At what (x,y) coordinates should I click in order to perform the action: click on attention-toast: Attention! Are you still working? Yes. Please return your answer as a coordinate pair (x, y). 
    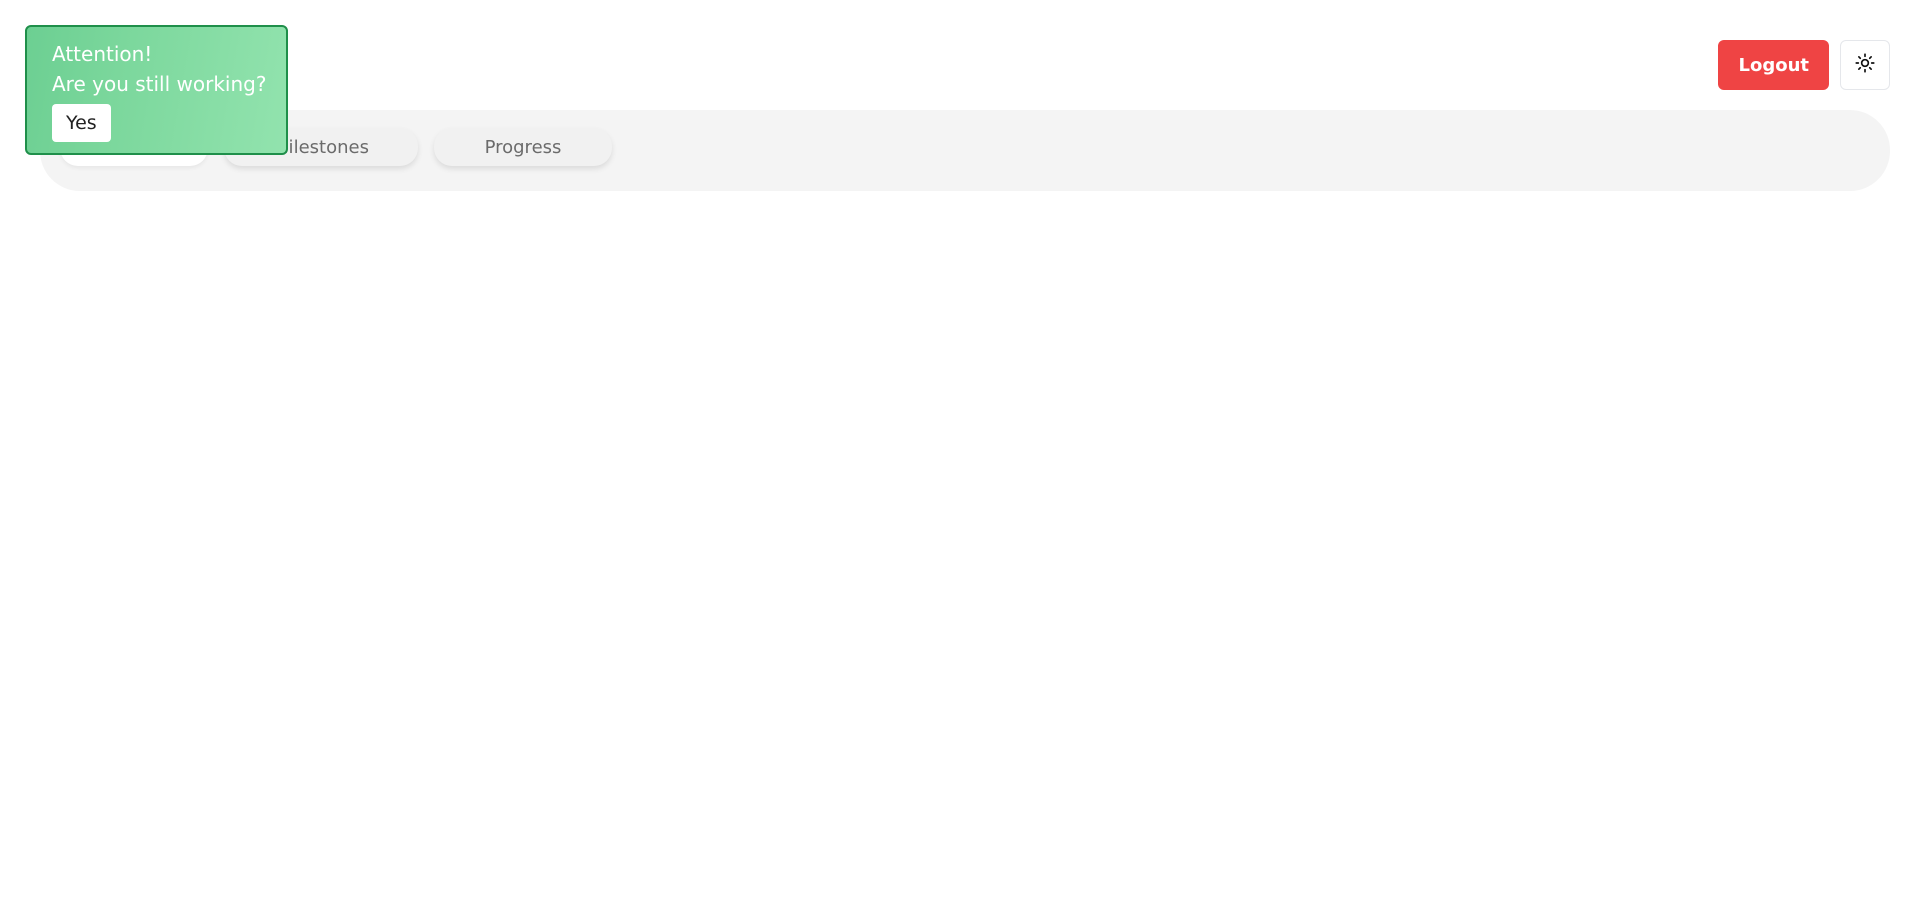
    Looking at the image, I should click on (156, 90).